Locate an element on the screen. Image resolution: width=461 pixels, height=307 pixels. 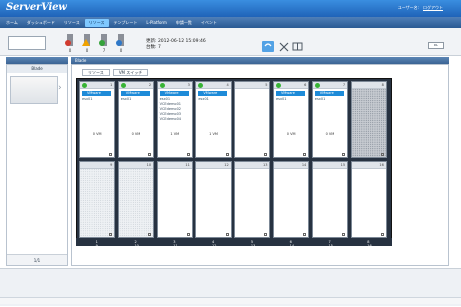
menu-item-home: ホーム is located at coordinates (12, 23).